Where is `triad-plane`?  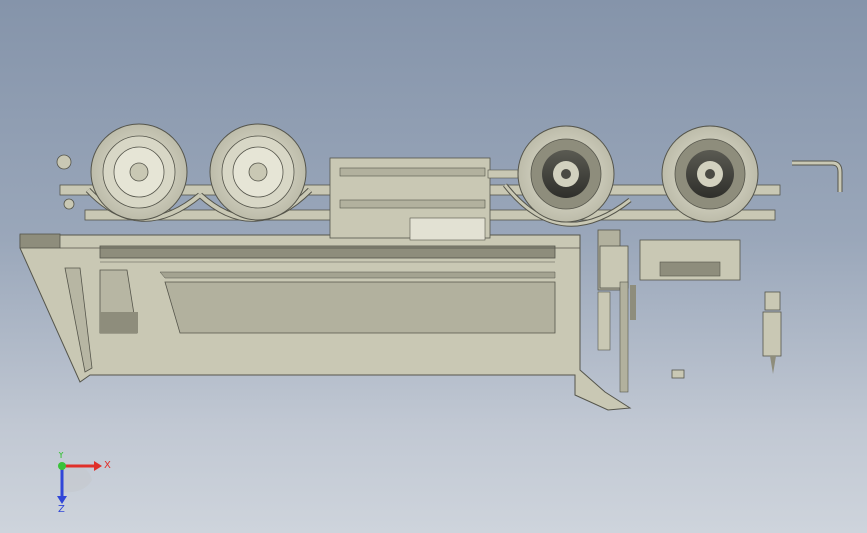 triad-plane is located at coordinates (77, 479).